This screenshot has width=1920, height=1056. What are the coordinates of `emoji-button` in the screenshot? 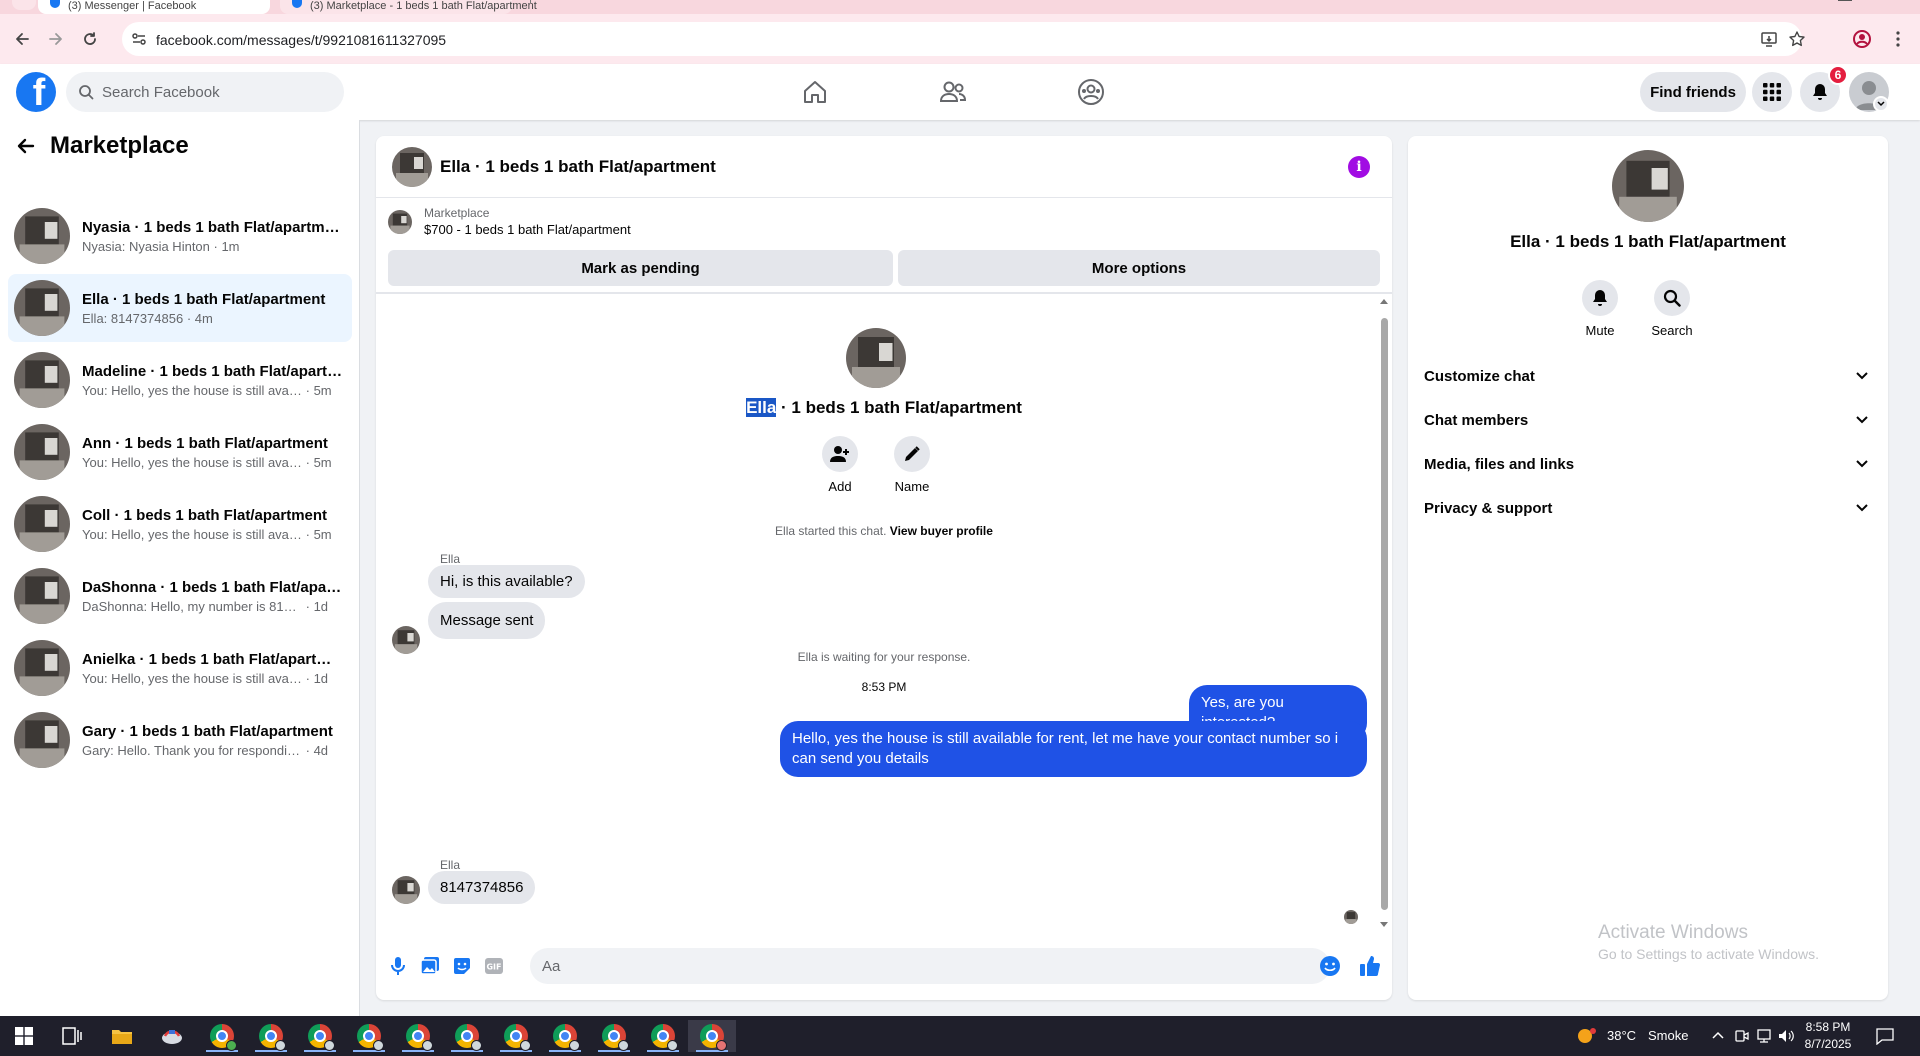 It's located at (1330, 966).